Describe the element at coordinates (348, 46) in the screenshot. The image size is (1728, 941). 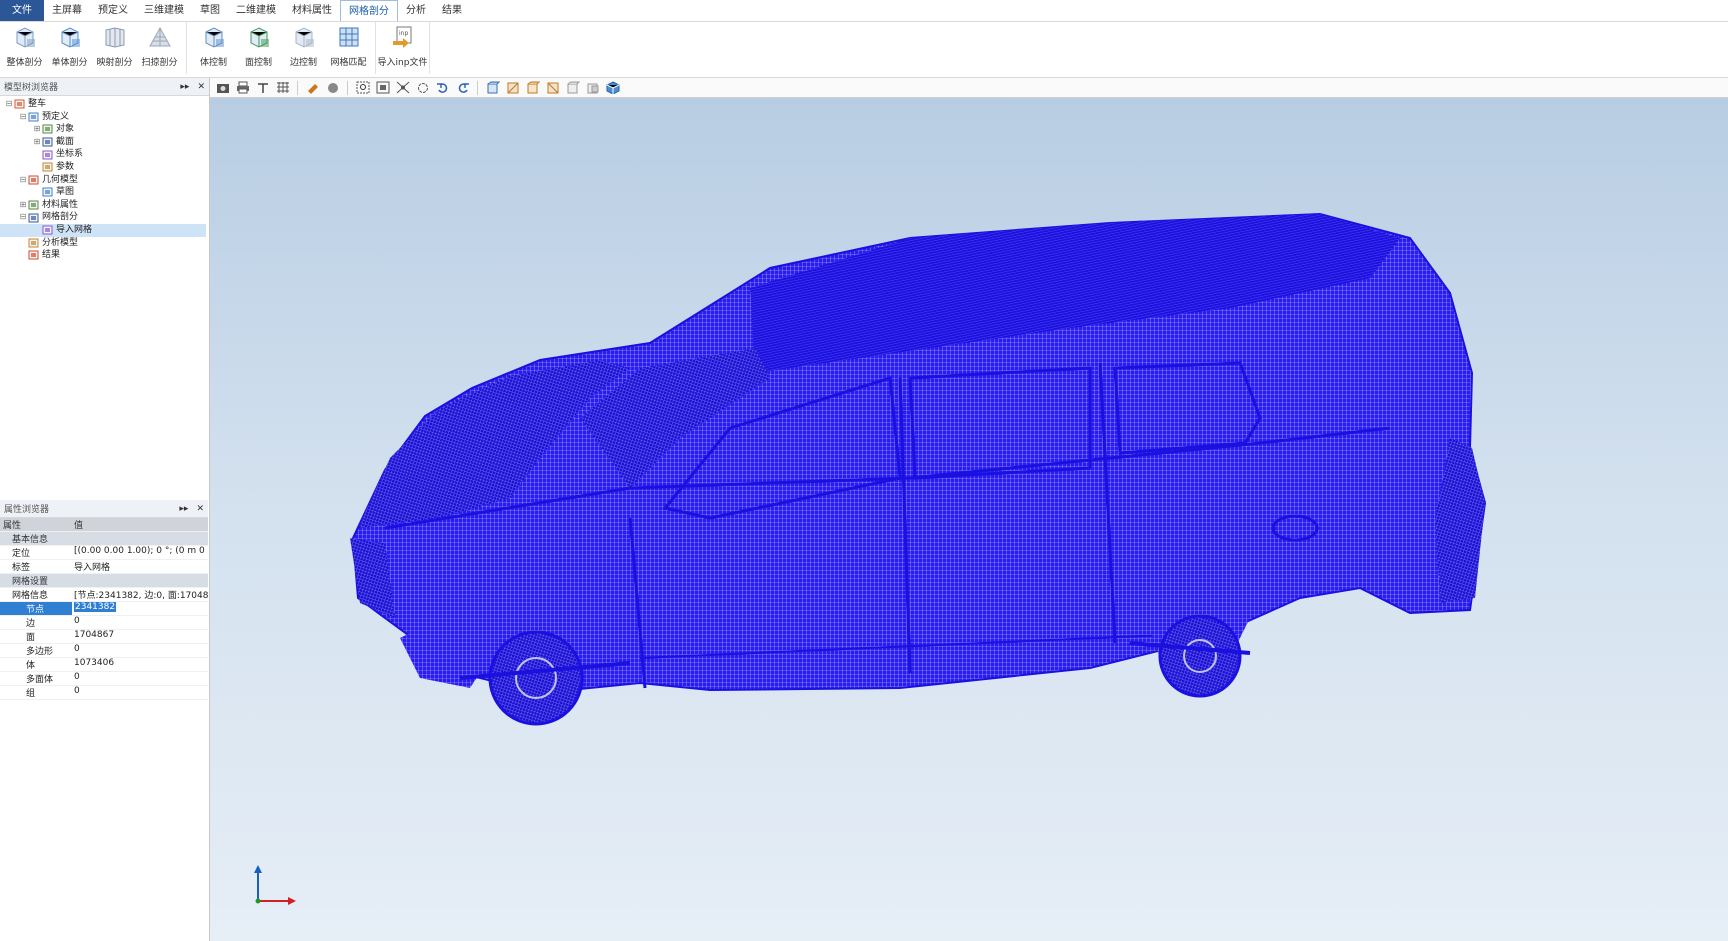
I see `mesh-match-button: 网格匹配` at that location.